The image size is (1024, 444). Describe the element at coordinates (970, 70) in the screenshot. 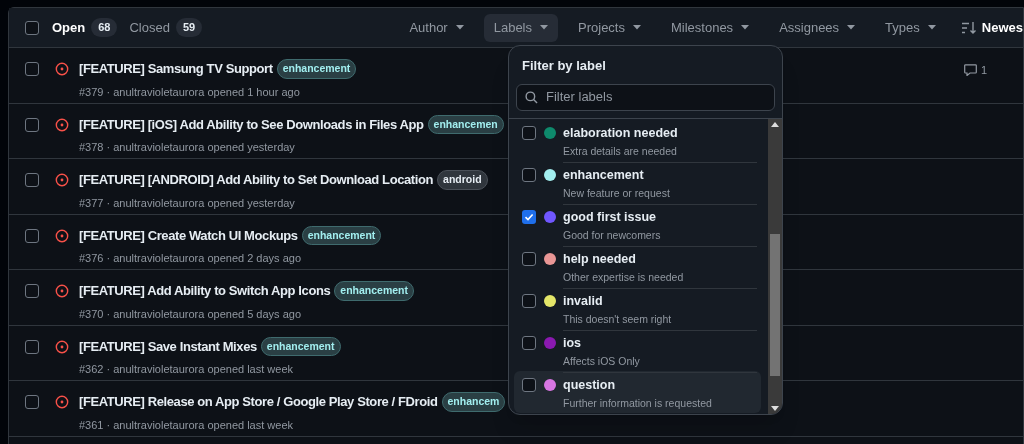

I see `comment-icon` at that location.